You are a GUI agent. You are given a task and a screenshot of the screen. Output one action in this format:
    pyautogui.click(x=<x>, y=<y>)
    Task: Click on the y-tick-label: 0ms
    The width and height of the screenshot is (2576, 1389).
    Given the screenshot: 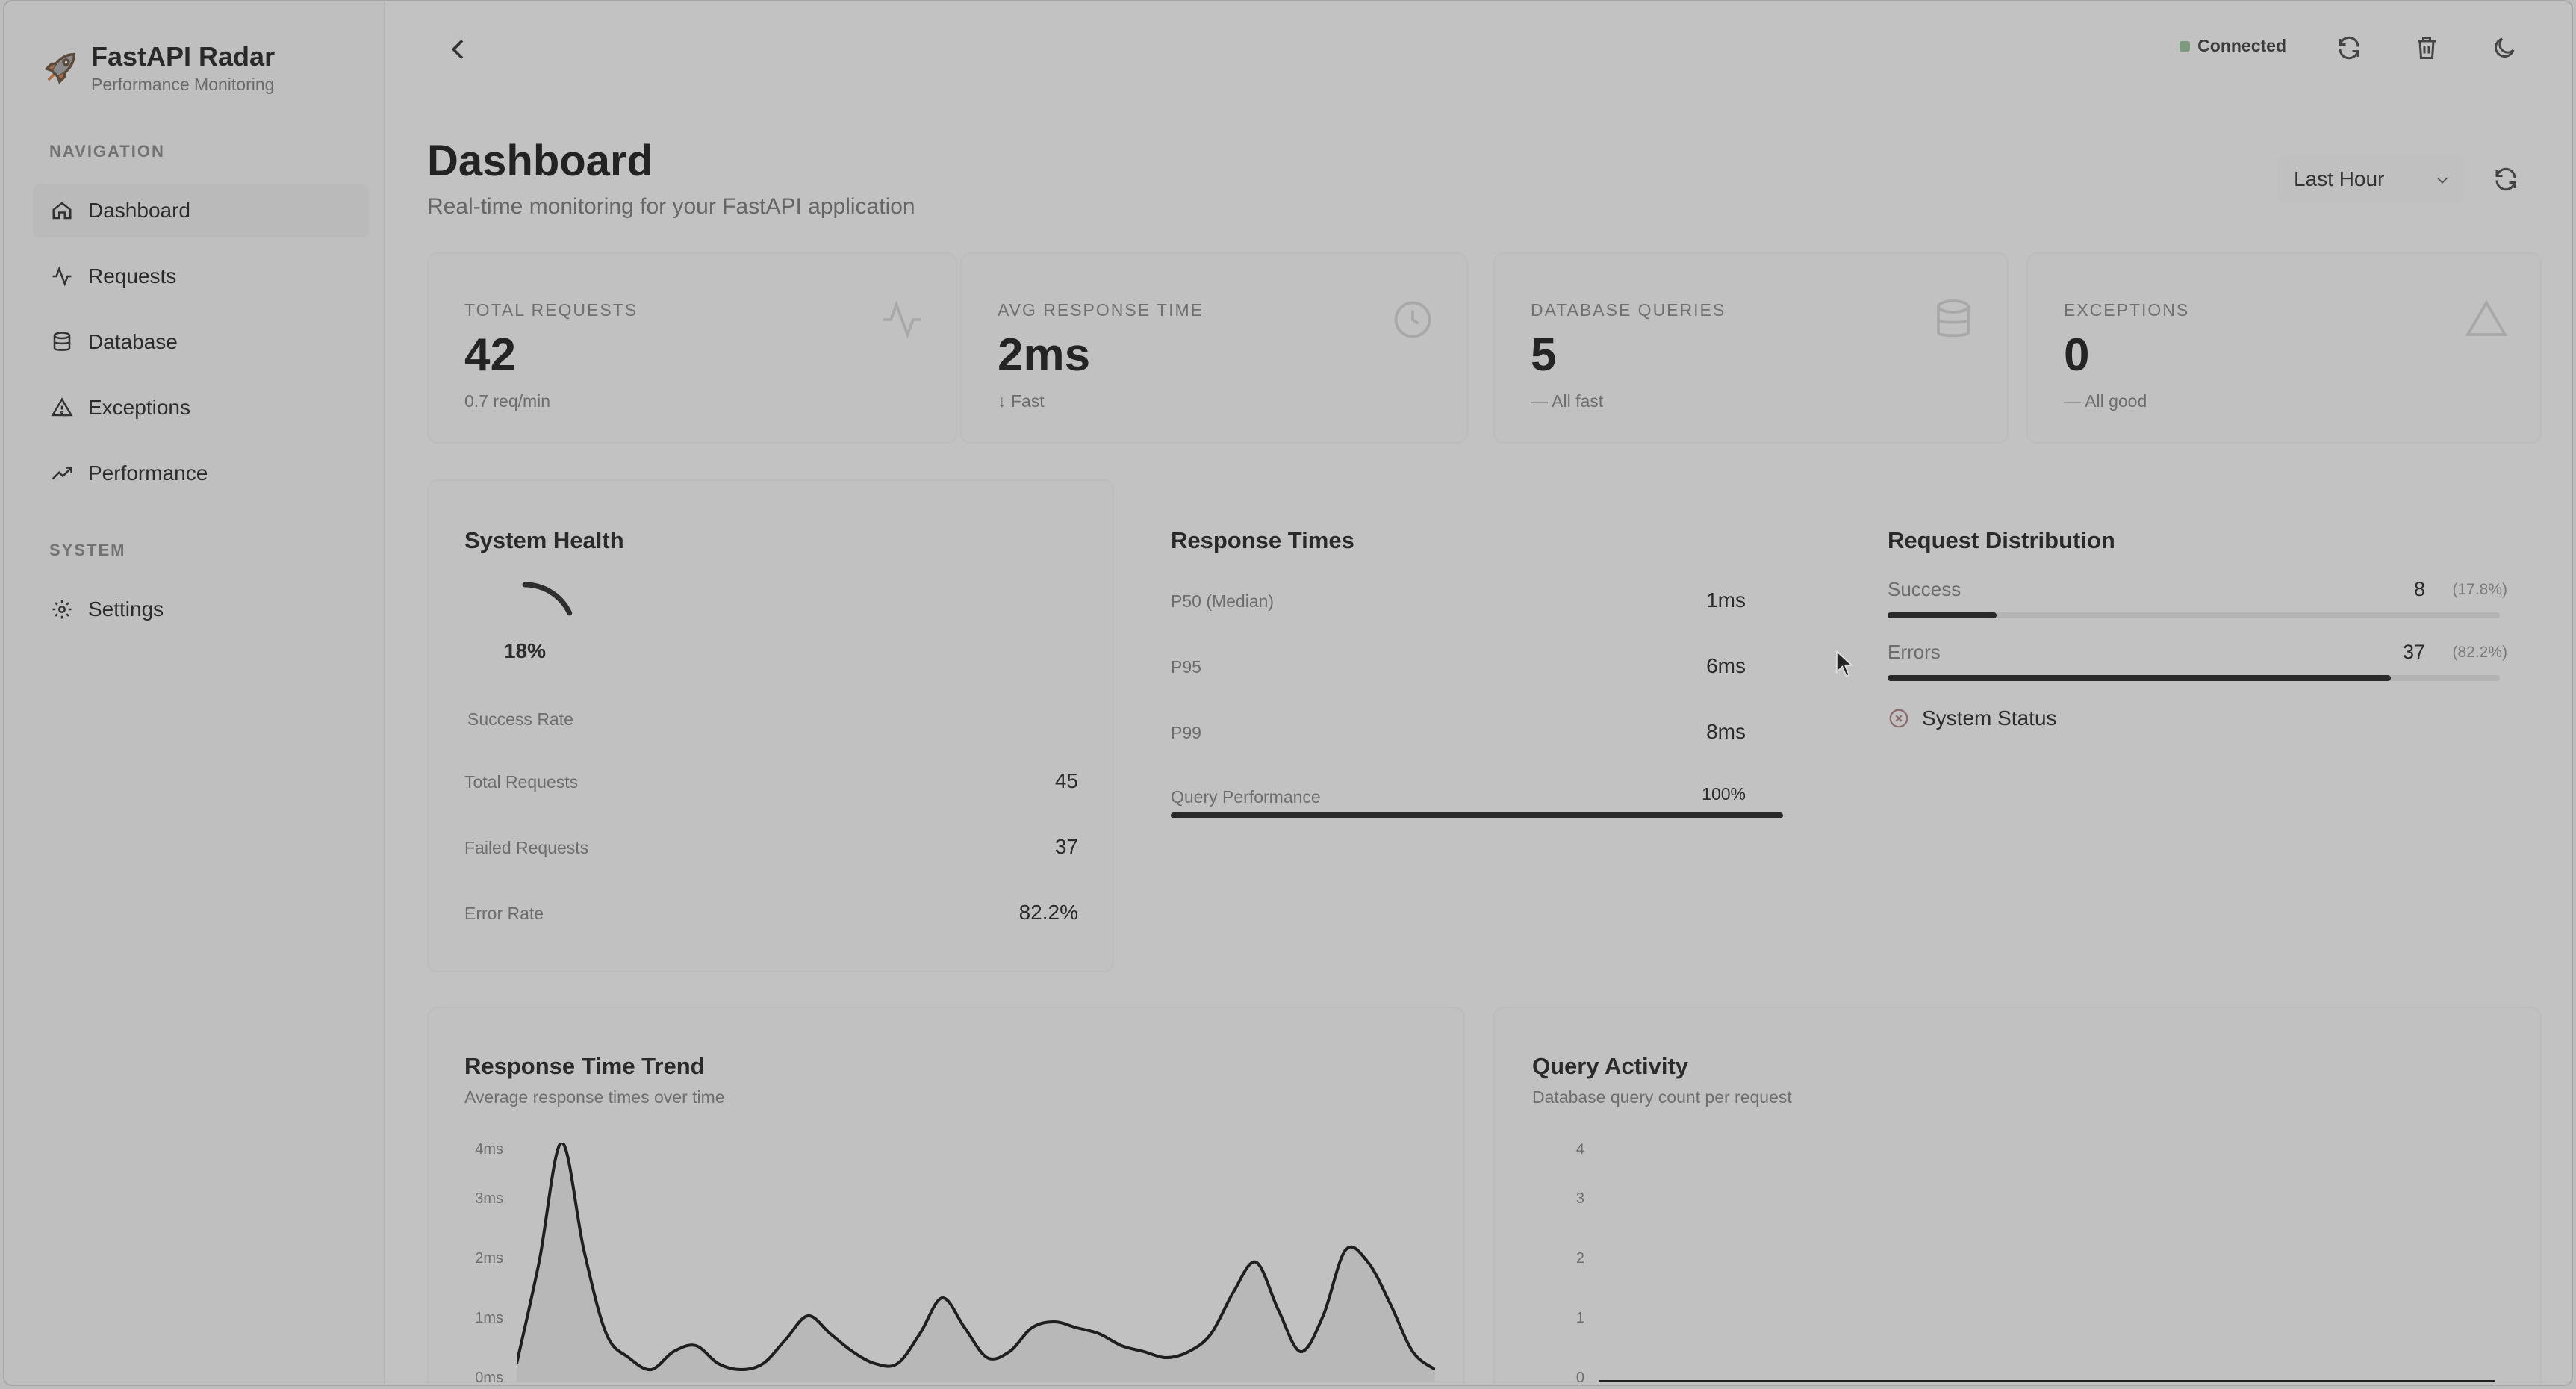 What is the action you would take?
    pyautogui.click(x=489, y=1378)
    